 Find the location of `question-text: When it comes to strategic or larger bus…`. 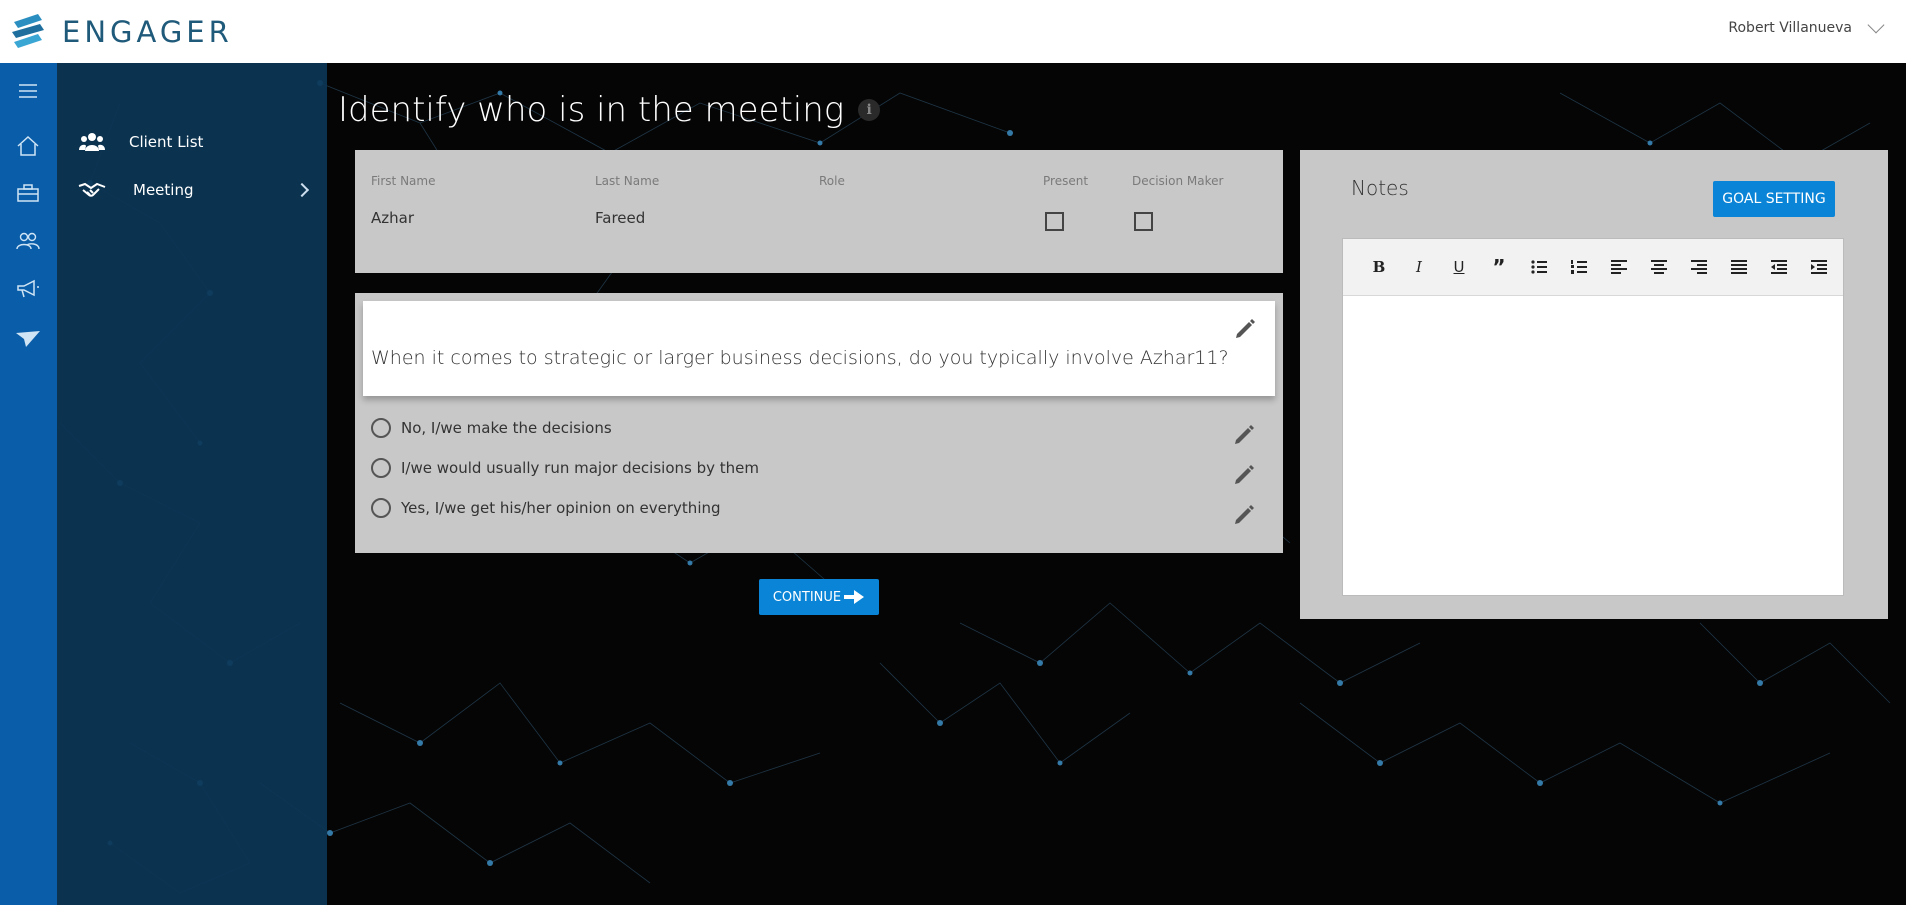

question-text: When it comes to strategic or larger bus… is located at coordinates (800, 358).